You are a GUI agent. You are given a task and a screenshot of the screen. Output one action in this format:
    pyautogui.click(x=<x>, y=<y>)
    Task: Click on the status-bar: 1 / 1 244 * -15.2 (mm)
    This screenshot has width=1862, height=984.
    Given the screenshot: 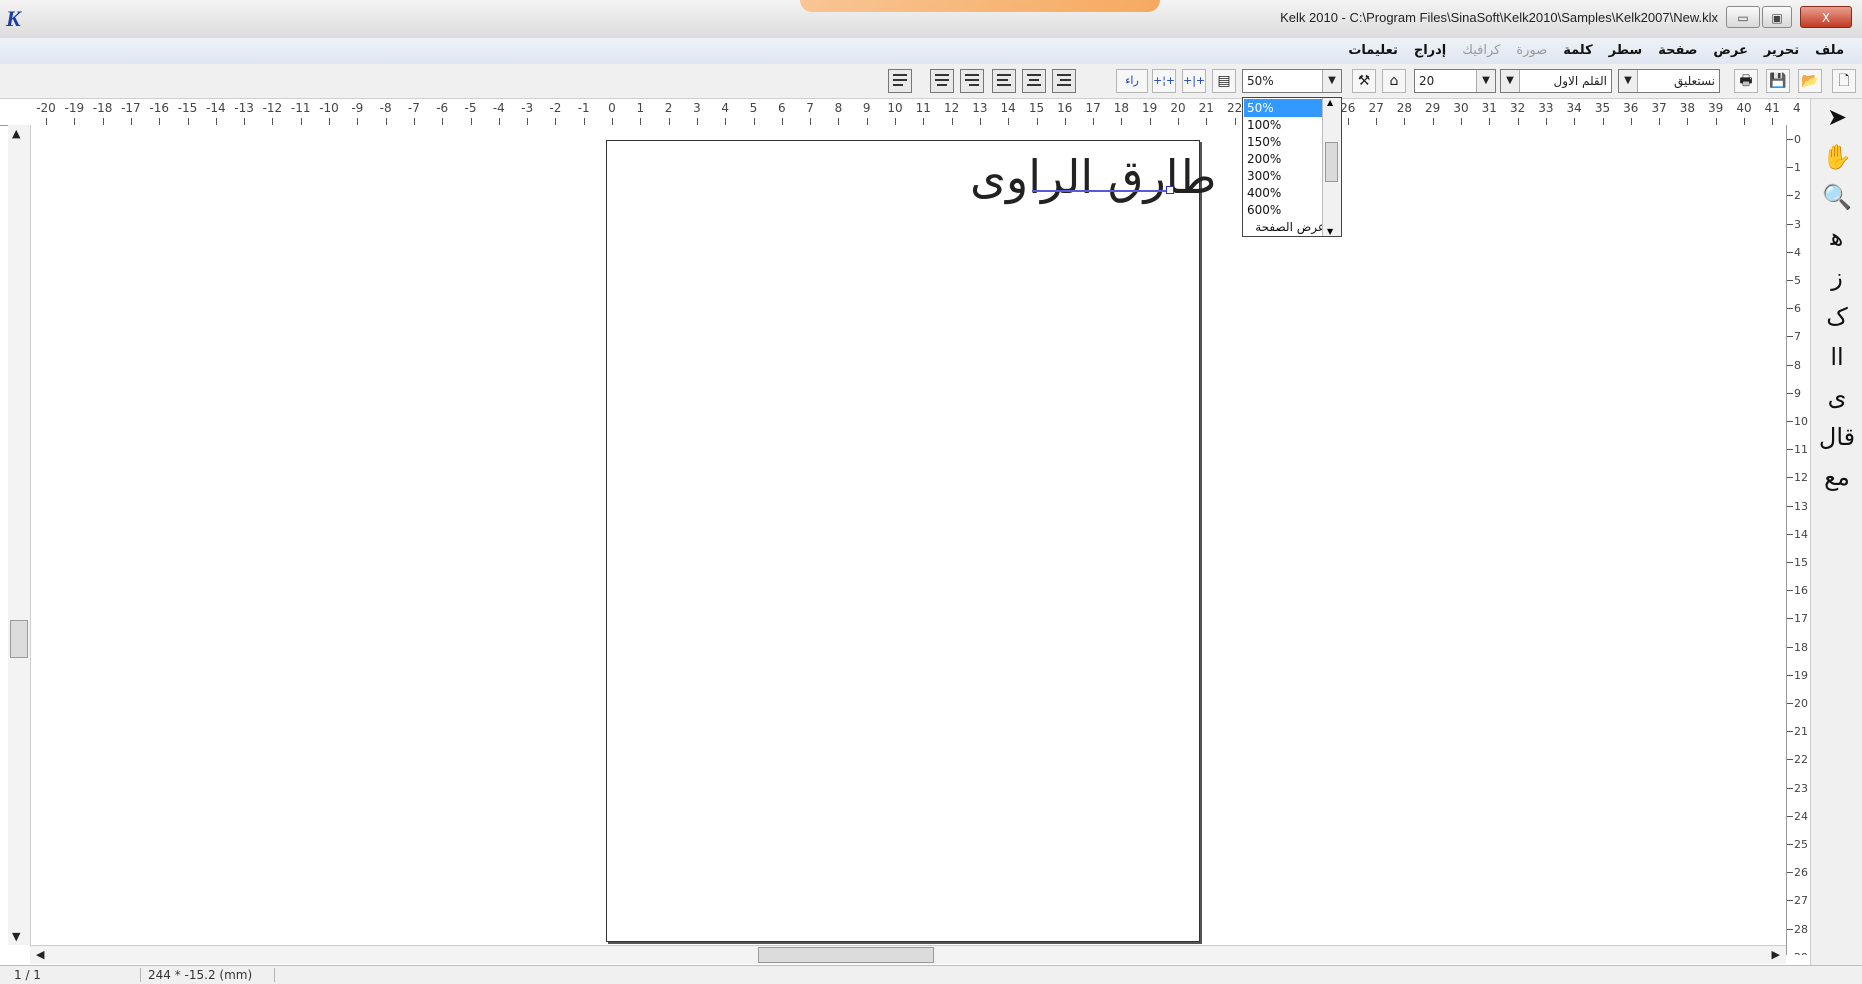 What is the action you would take?
    pyautogui.click(x=931, y=974)
    